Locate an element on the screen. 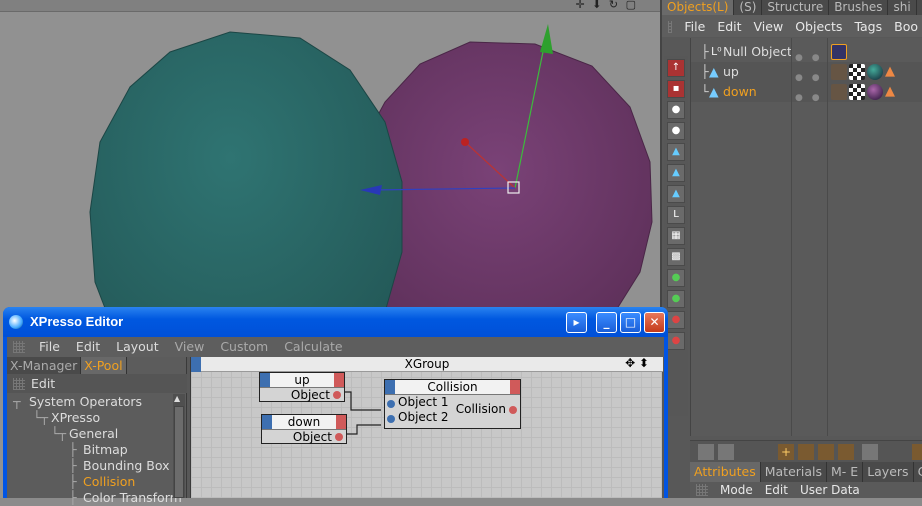  menu-custom: Custom is located at coordinates (244, 347).